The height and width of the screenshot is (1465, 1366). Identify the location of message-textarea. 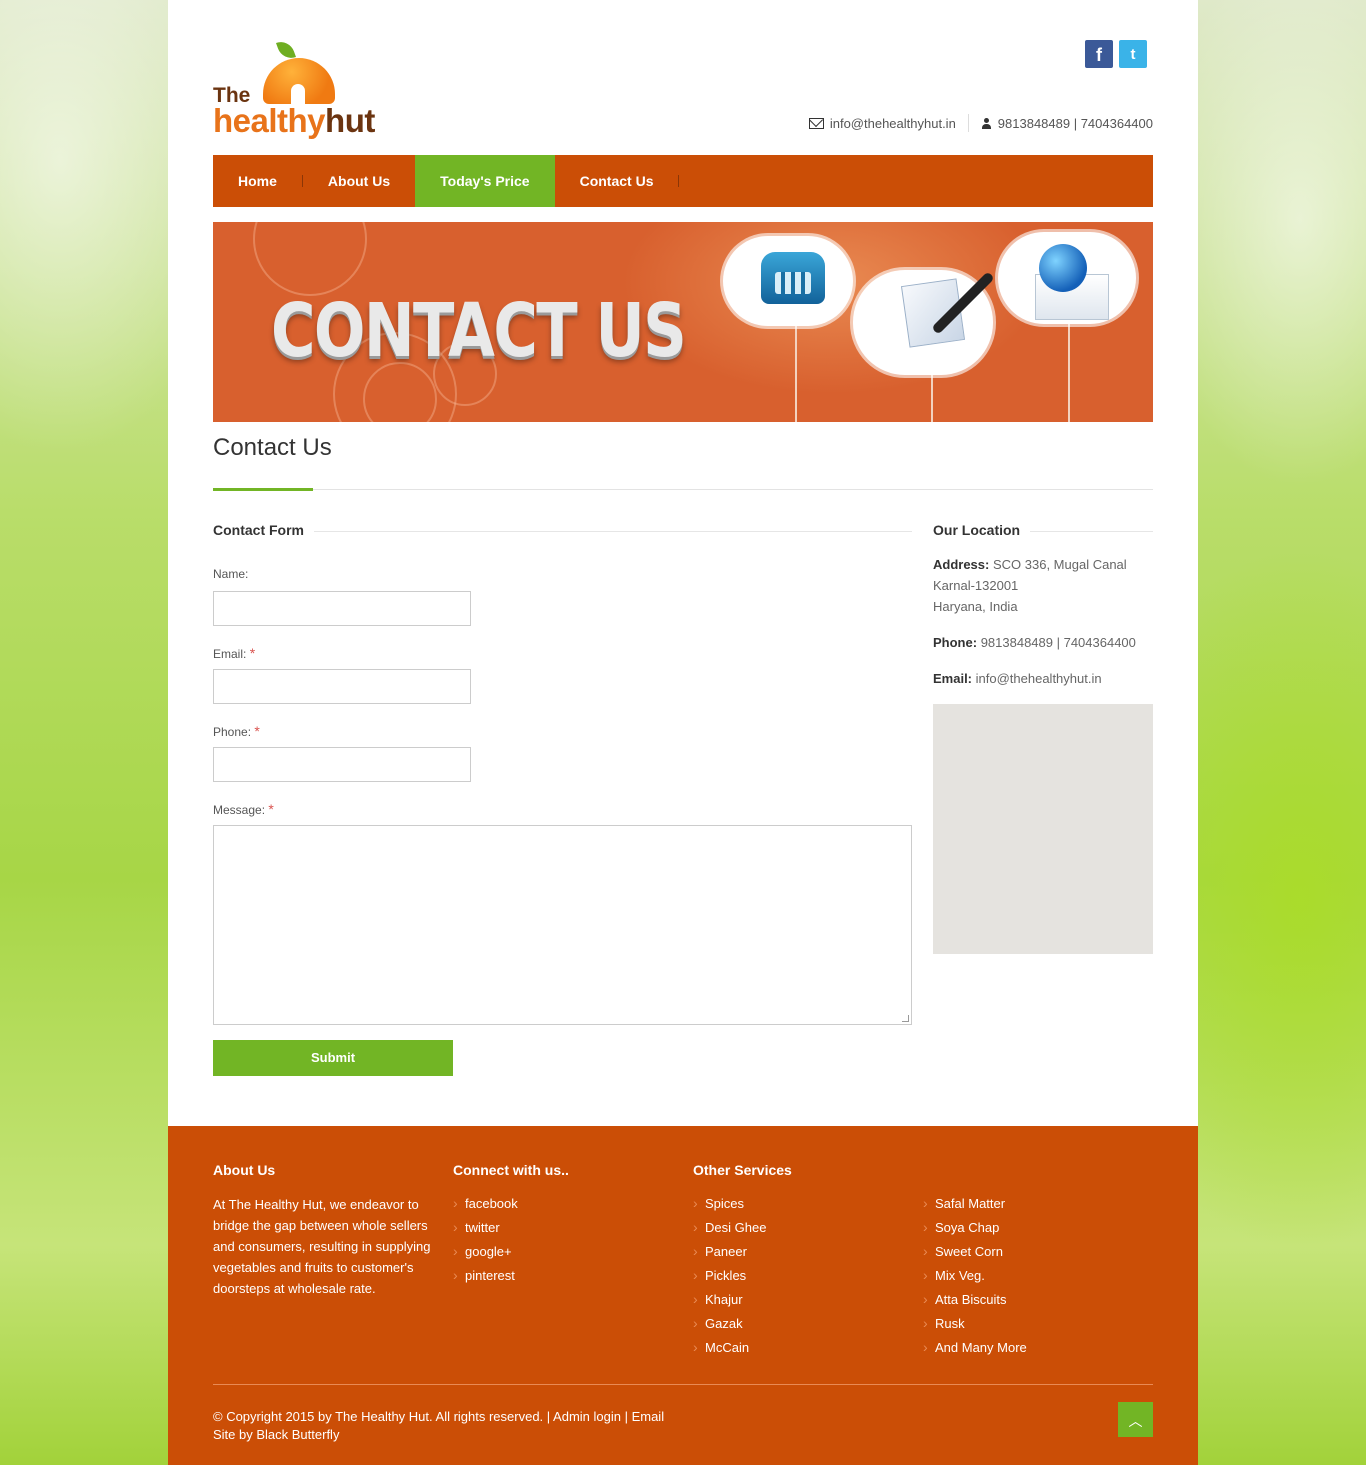
(562, 925).